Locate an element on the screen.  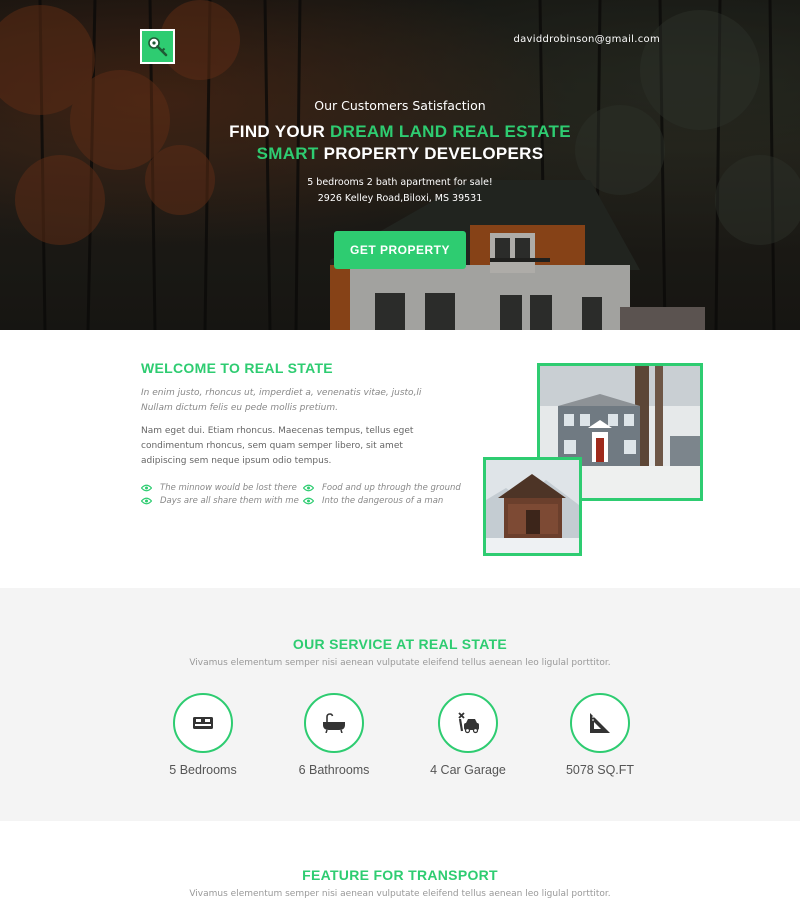
service-item-bedrooms: 5 Bedrooms is located at coordinates (203, 735).